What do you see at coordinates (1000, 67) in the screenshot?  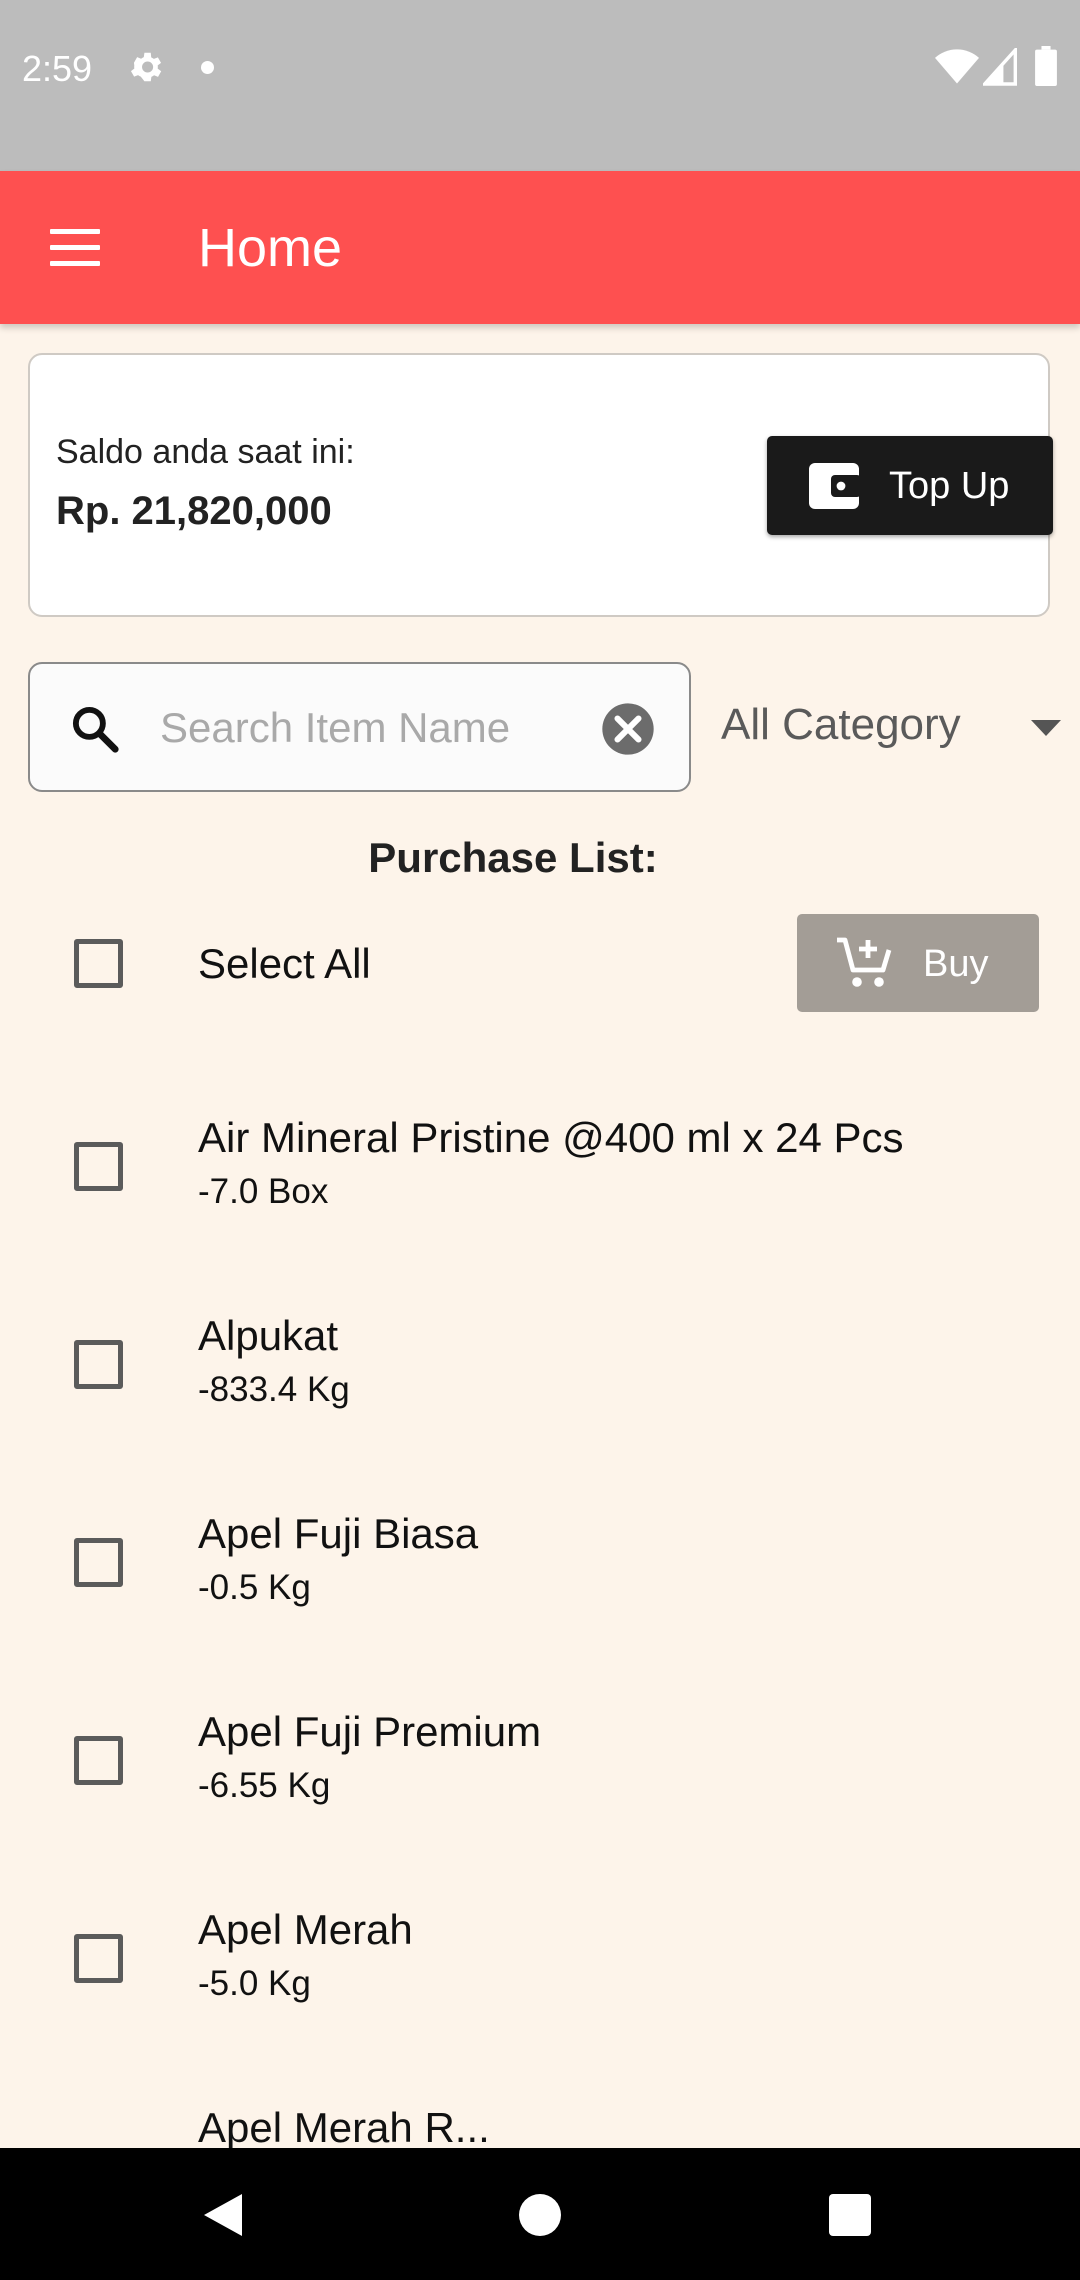 I see `cell-signal-icon` at bounding box center [1000, 67].